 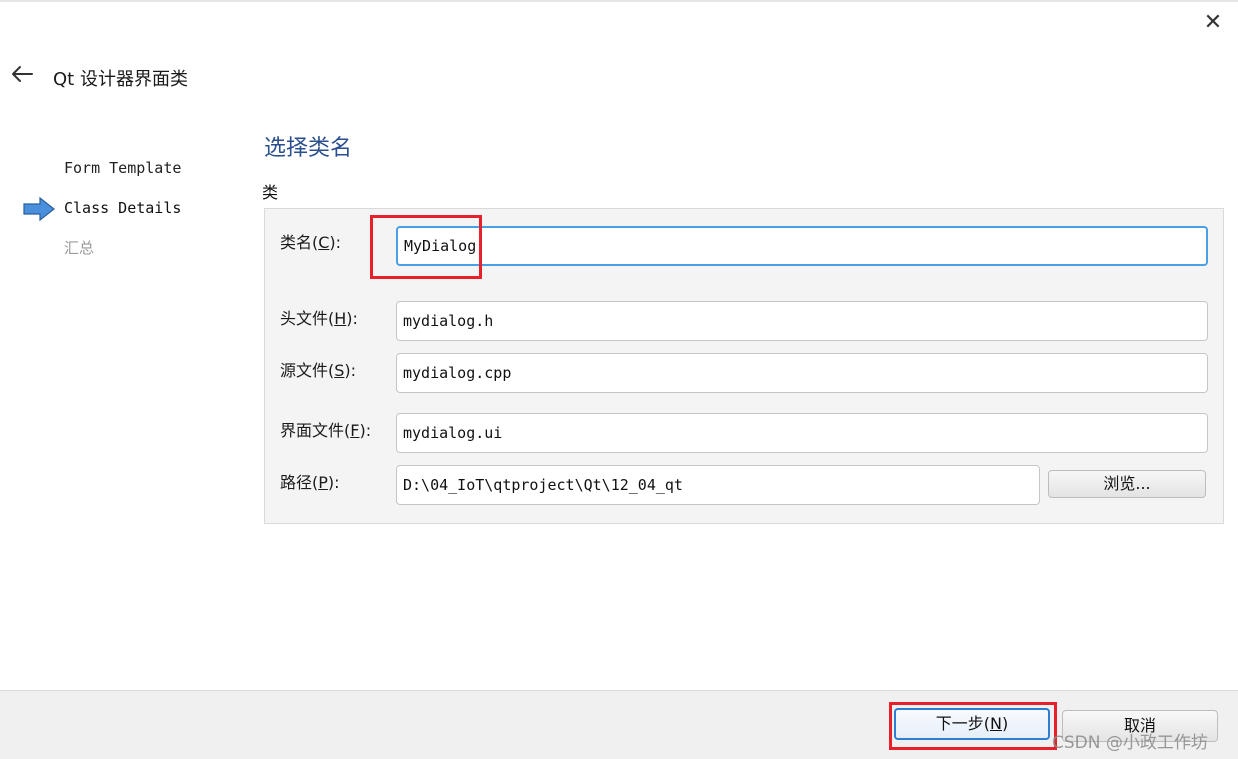 I want to click on step-label: 汇总, so click(x=79, y=248).